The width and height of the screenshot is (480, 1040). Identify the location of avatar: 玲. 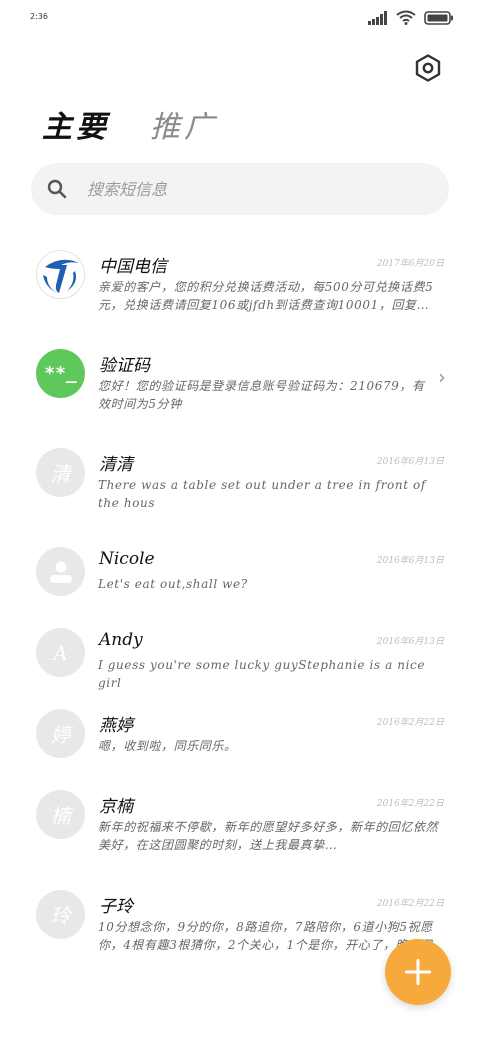
(60, 914).